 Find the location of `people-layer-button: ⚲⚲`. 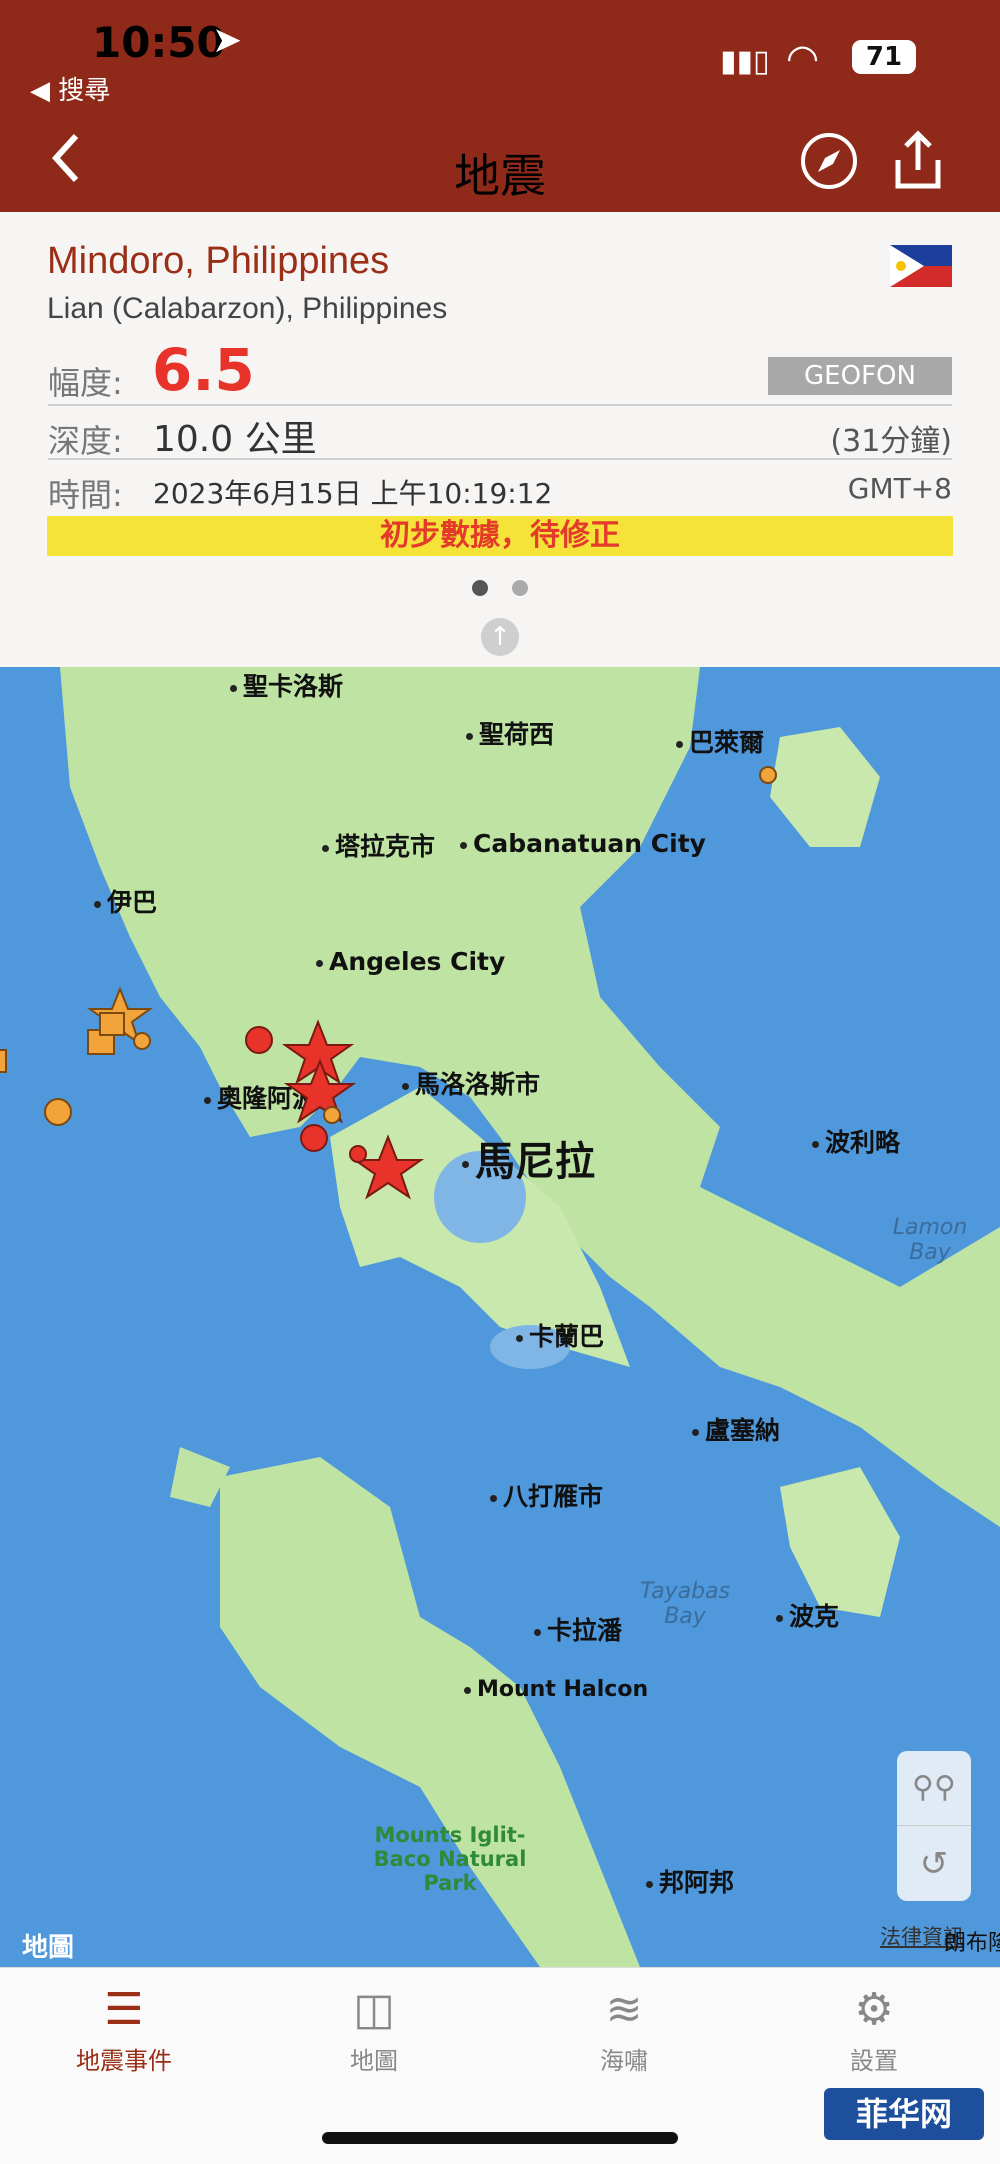

people-layer-button: ⚲⚲ is located at coordinates (934, 1788).